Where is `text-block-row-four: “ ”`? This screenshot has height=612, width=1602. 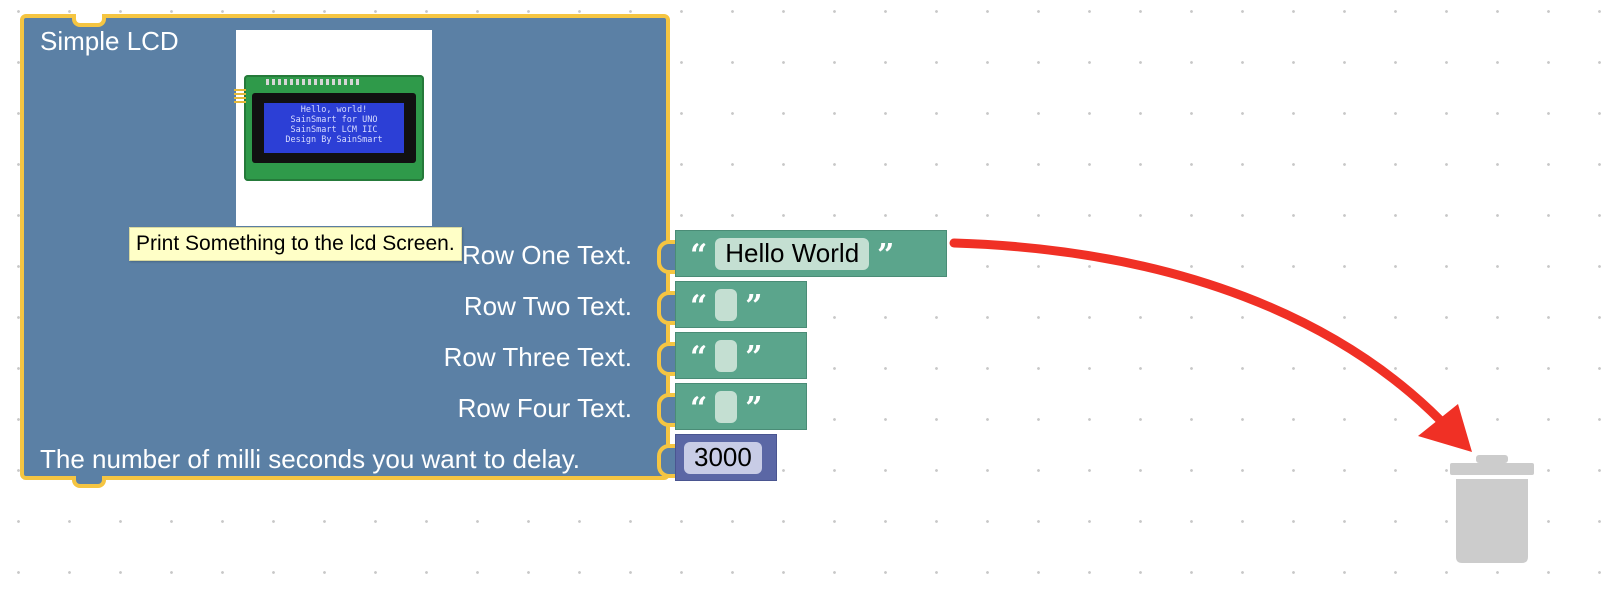 text-block-row-four: “ ” is located at coordinates (741, 406).